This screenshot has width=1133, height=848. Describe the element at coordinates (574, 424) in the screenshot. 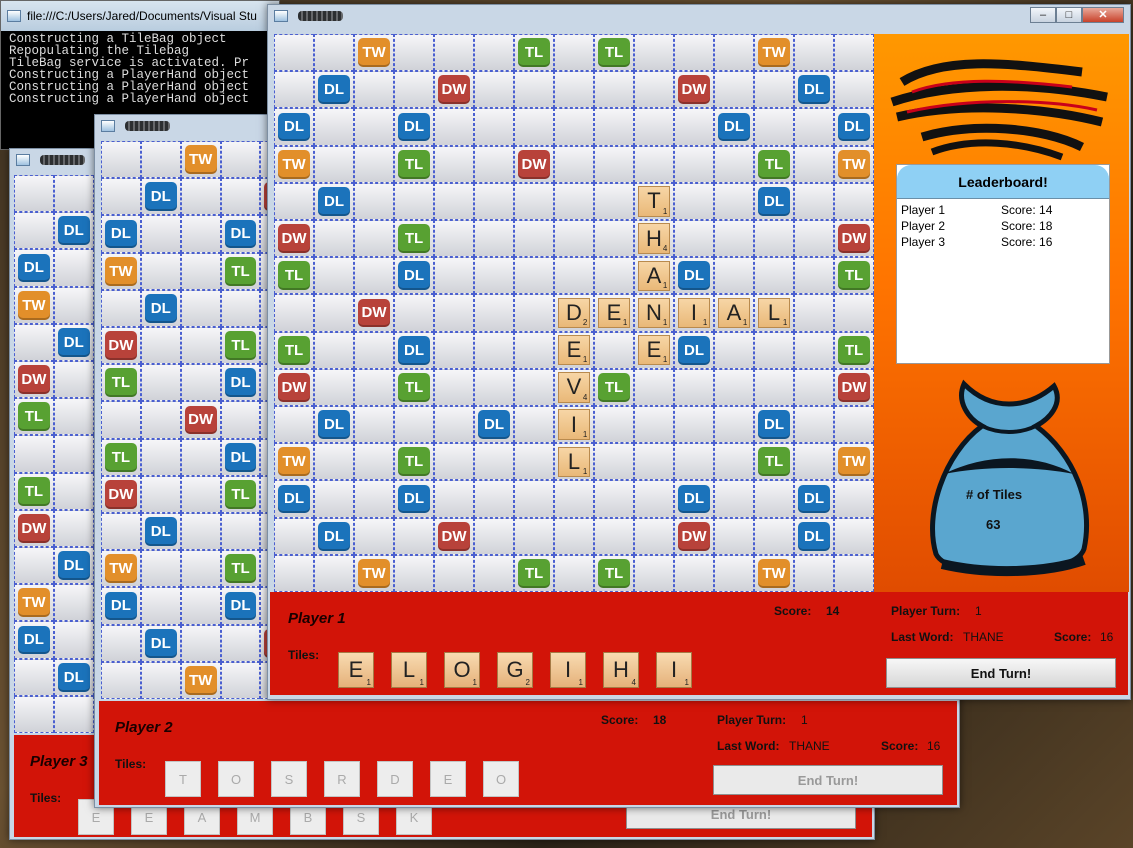

I see `letter-tile: I1` at that location.